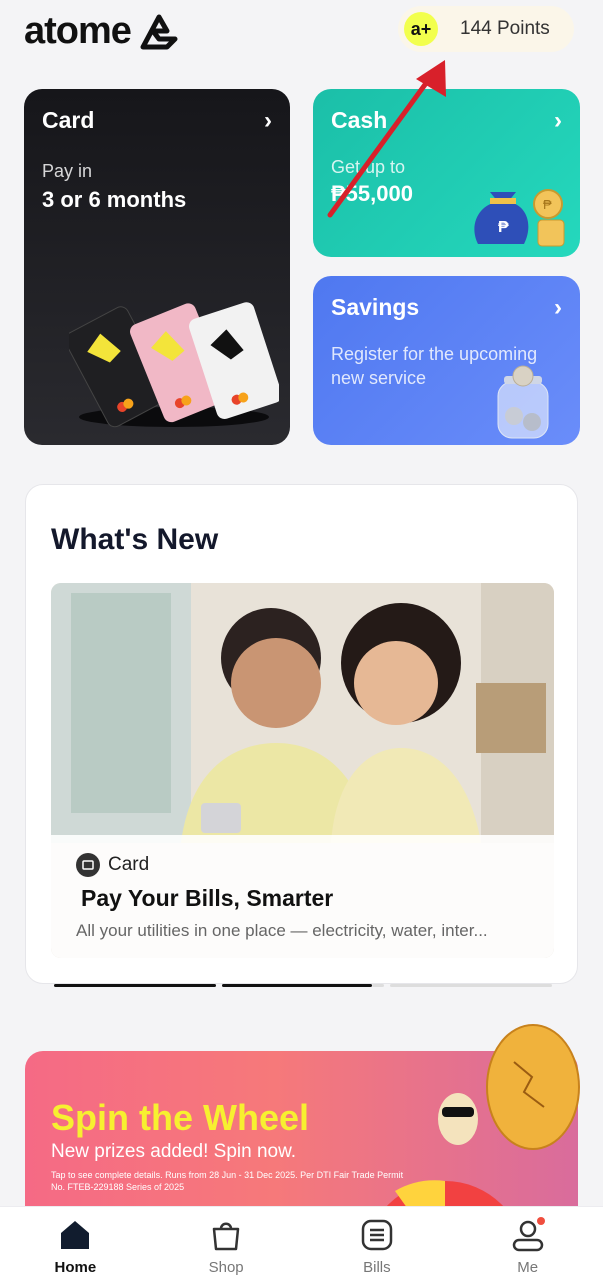 Image resolution: width=603 pixels, height=1280 pixels. Describe the element at coordinates (88, 865) in the screenshot. I see `card-category-icon` at that location.